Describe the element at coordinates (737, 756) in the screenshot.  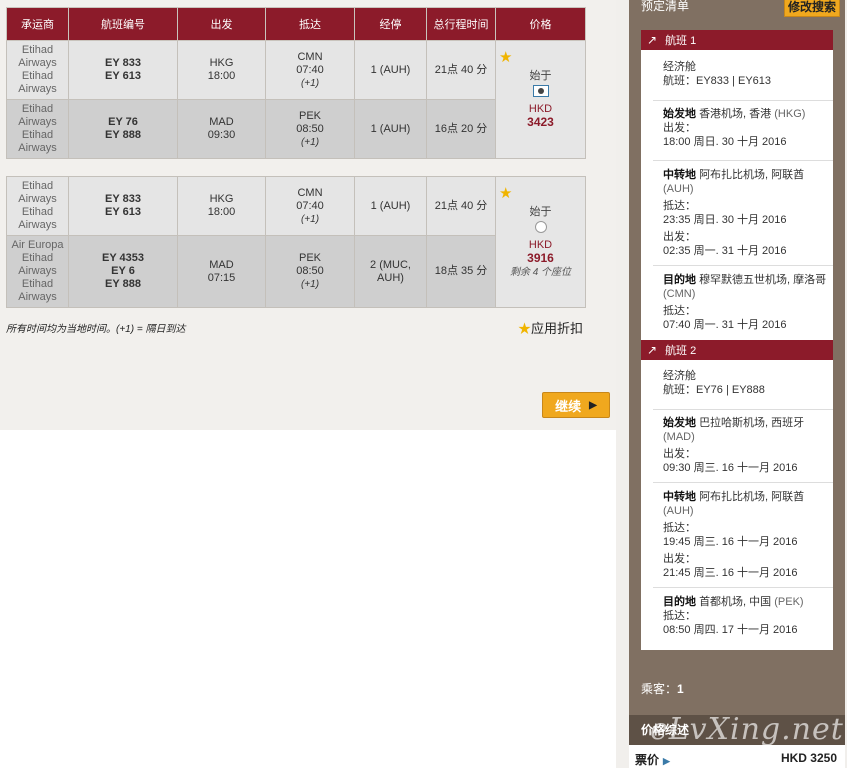
I see `fare-row: 票价 ▶ HKD 3250` at that location.